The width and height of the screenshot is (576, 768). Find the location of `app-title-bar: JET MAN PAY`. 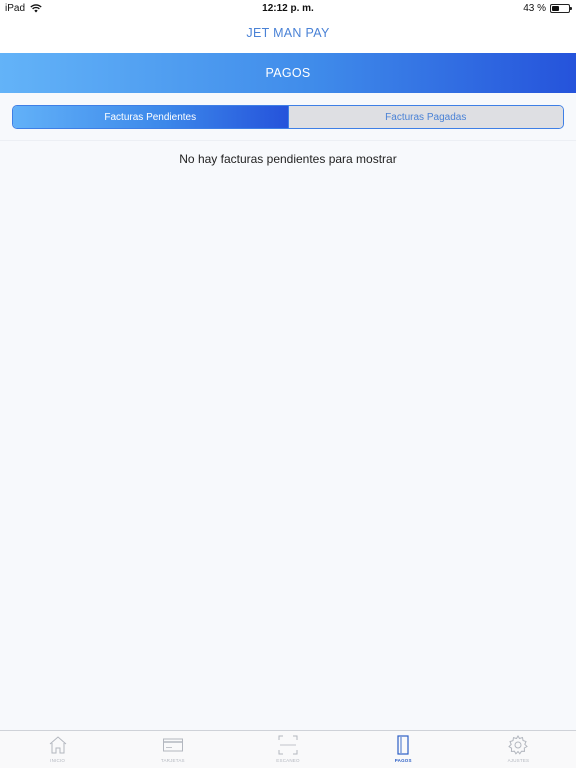

app-title-bar: JET MAN PAY is located at coordinates (288, 35).